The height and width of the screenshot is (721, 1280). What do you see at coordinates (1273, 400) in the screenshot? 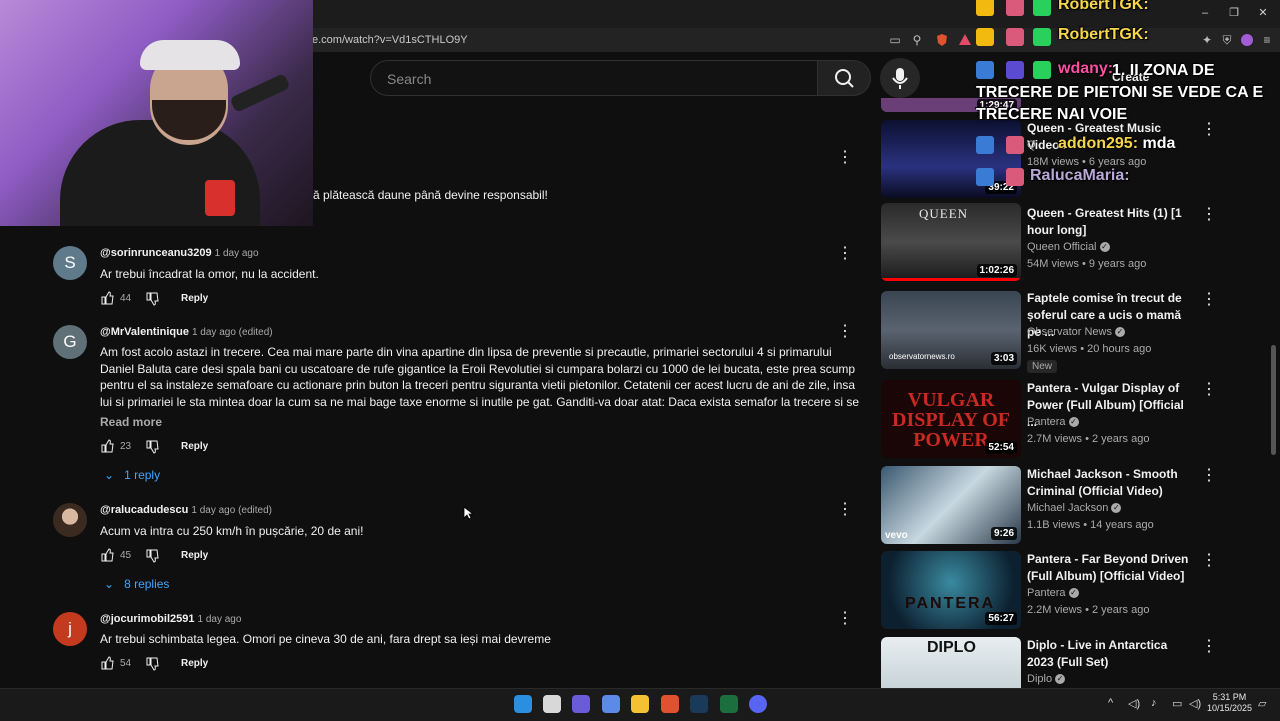
I see `scrollbar` at bounding box center [1273, 400].